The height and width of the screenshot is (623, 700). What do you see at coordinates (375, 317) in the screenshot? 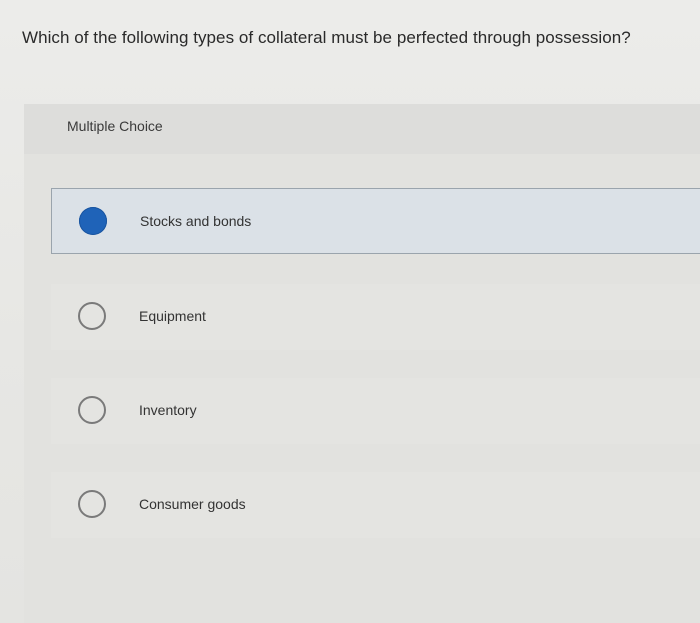
I see `choice-equipment: Equipment` at bounding box center [375, 317].